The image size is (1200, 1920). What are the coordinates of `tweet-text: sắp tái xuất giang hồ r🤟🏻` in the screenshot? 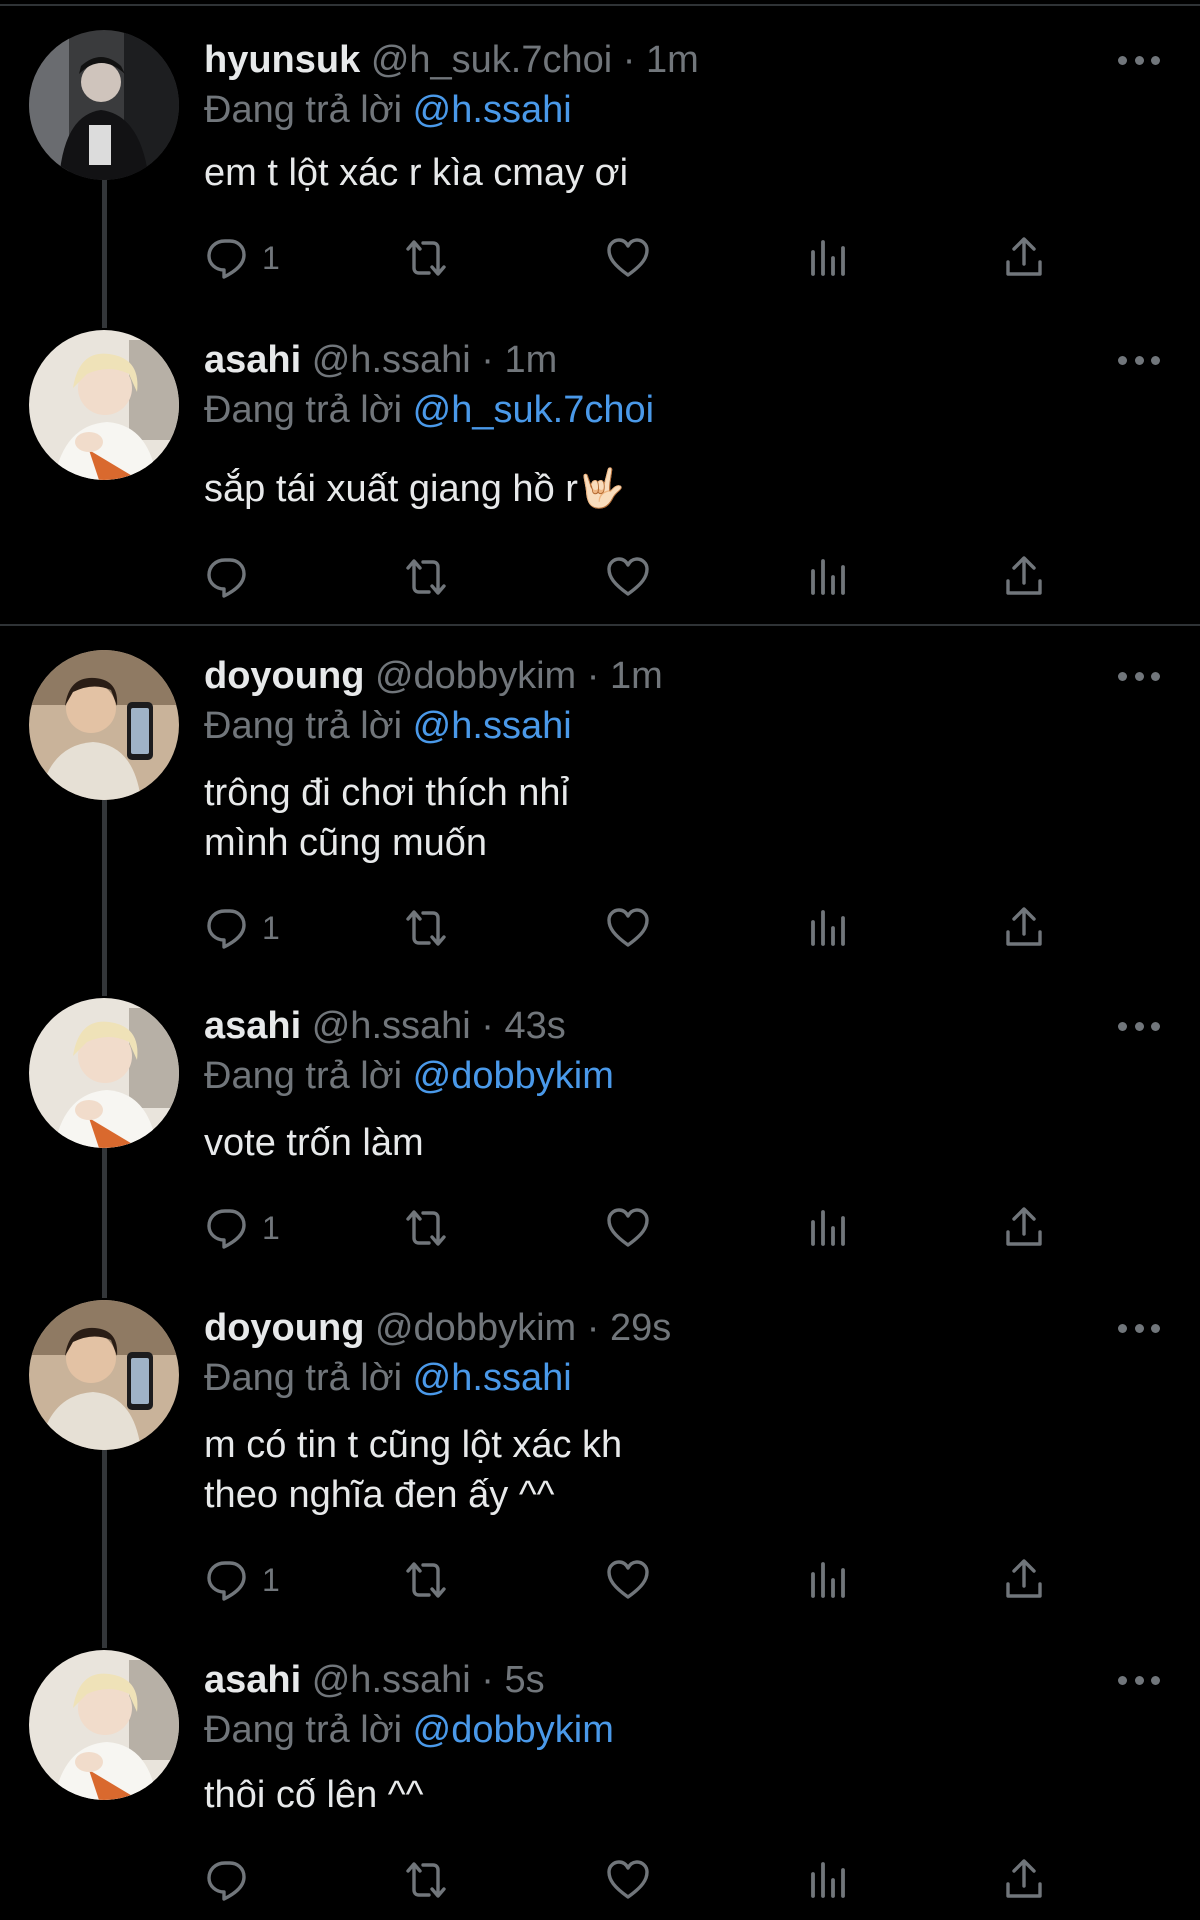 It's located at (415, 489).